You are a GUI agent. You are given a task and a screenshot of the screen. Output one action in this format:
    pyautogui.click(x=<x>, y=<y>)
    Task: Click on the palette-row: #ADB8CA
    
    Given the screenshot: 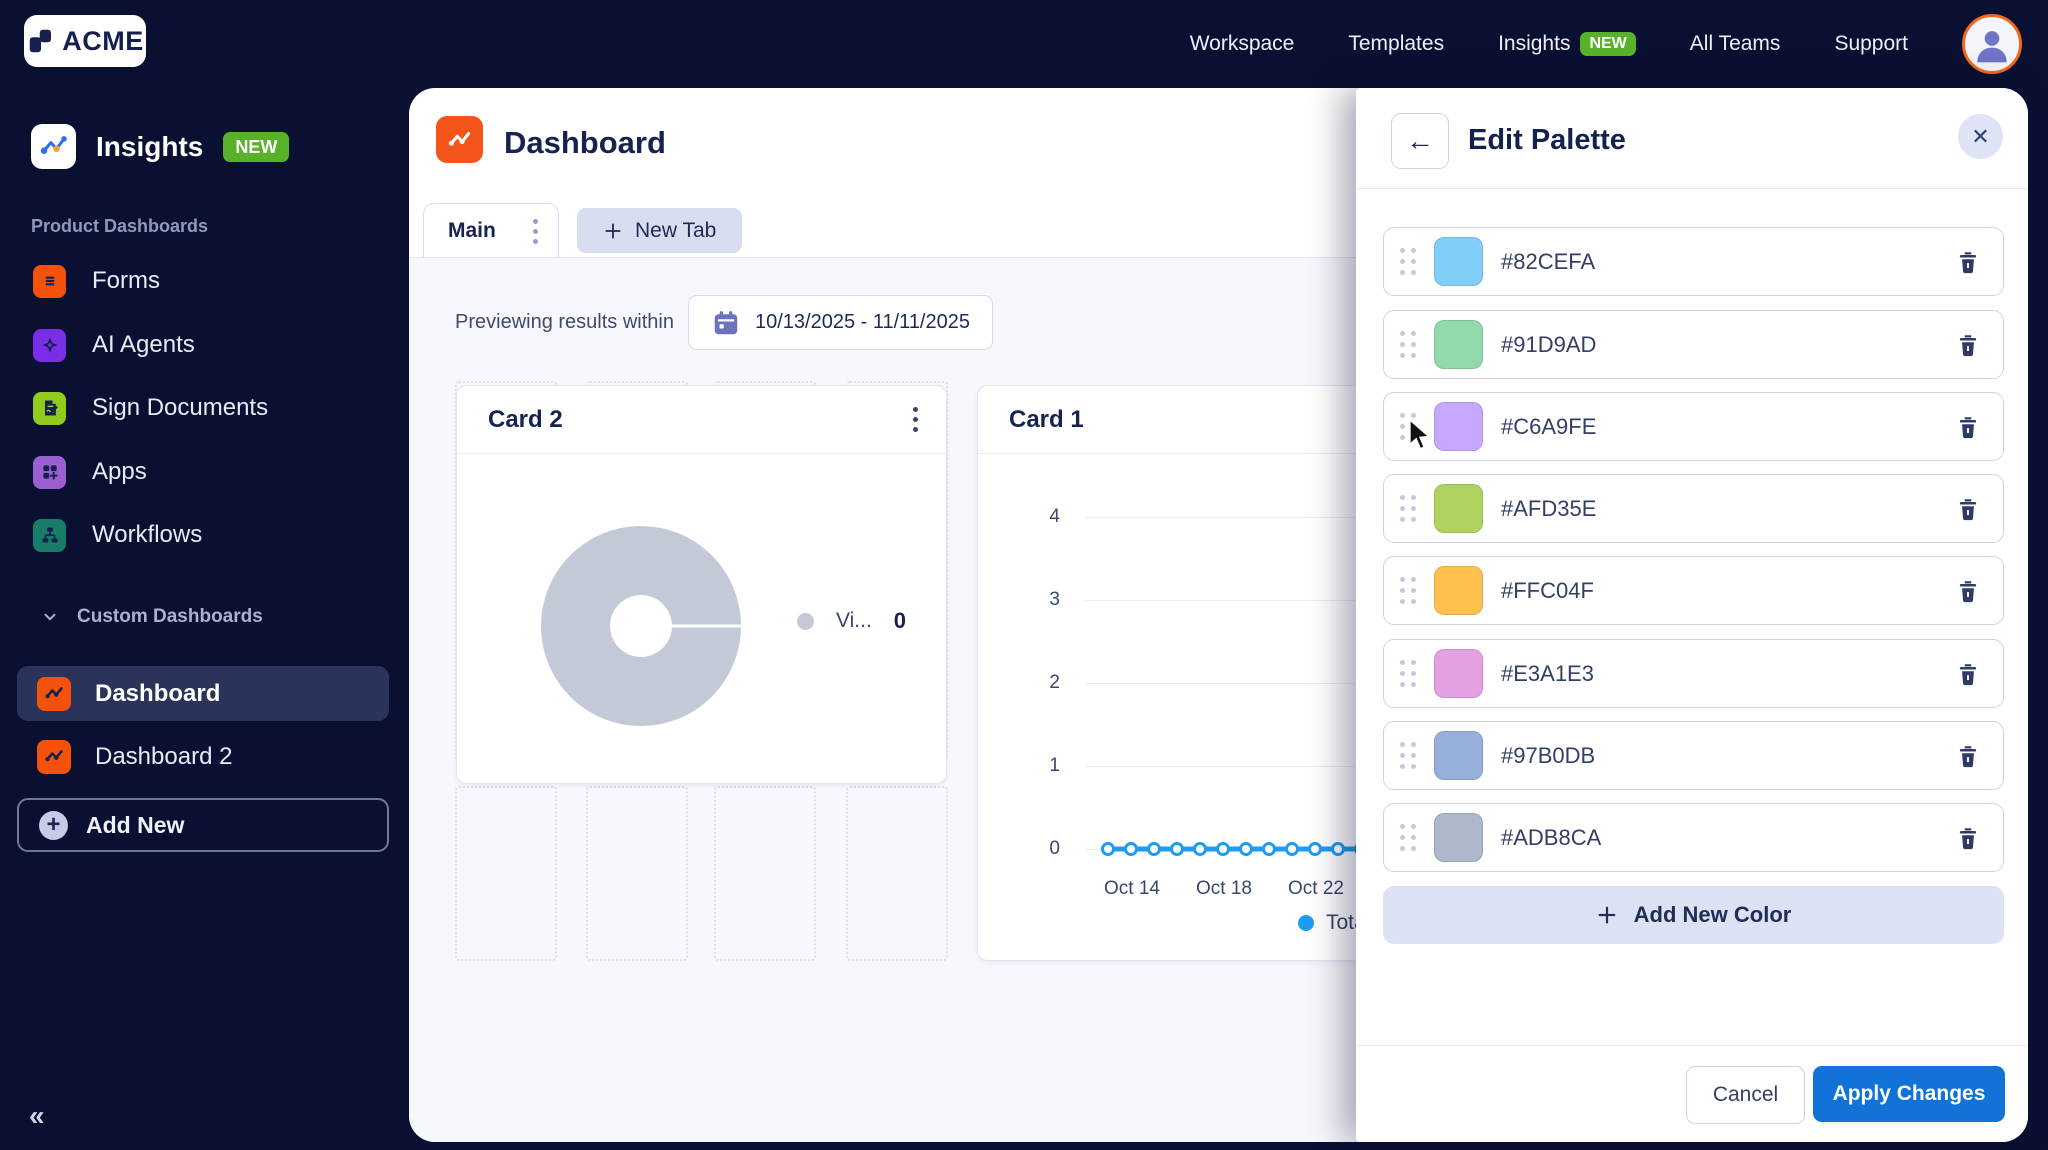 What is the action you would take?
    pyautogui.click(x=1693, y=837)
    